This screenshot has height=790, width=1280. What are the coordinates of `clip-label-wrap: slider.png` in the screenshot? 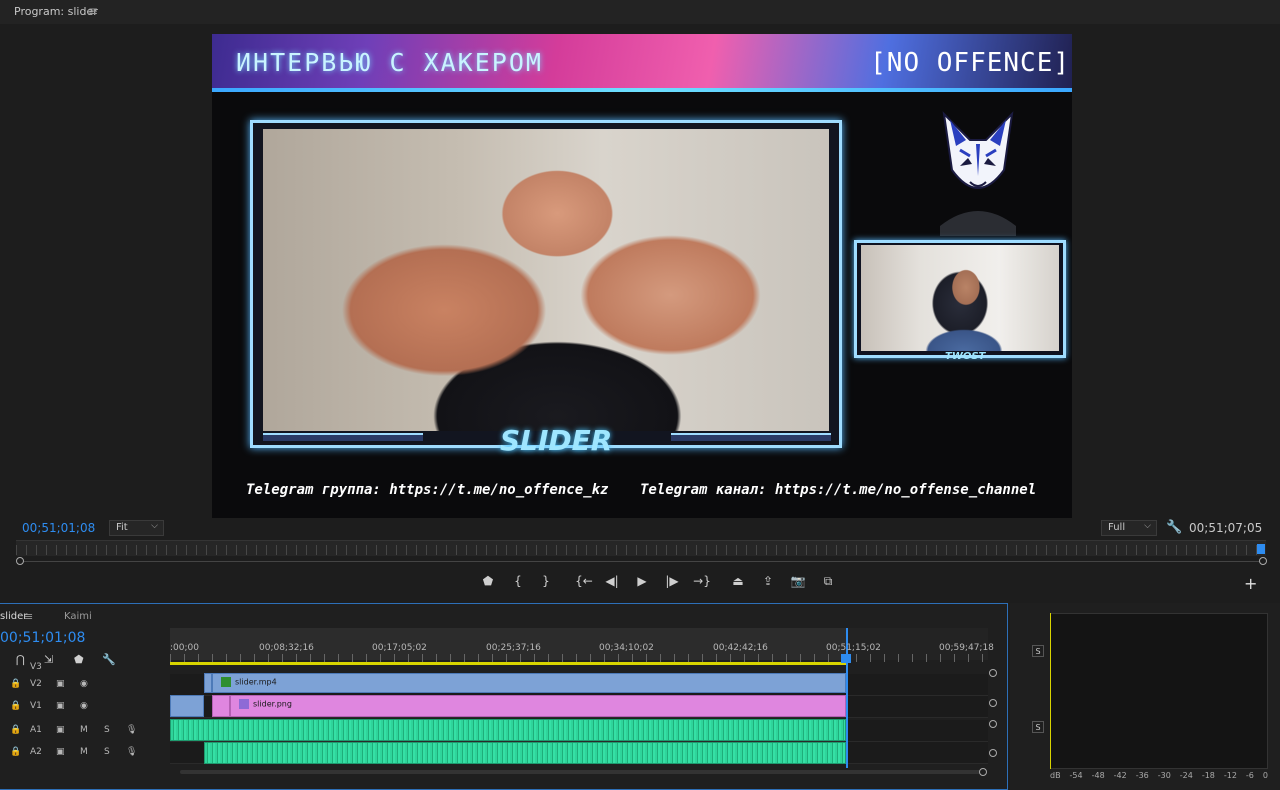 It's located at (265, 704).